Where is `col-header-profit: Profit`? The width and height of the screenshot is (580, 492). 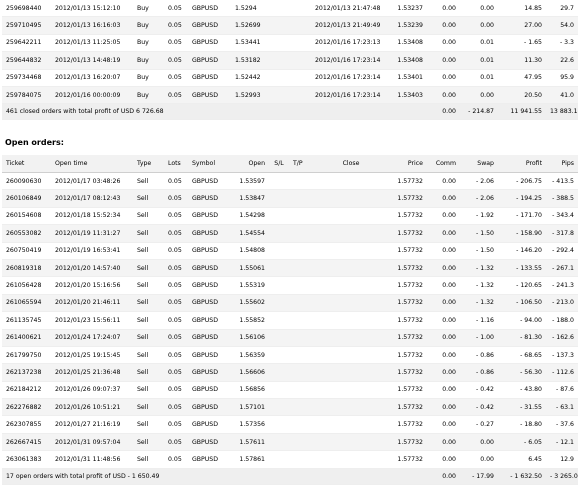 col-header-profit: Profit is located at coordinates (522, 164).